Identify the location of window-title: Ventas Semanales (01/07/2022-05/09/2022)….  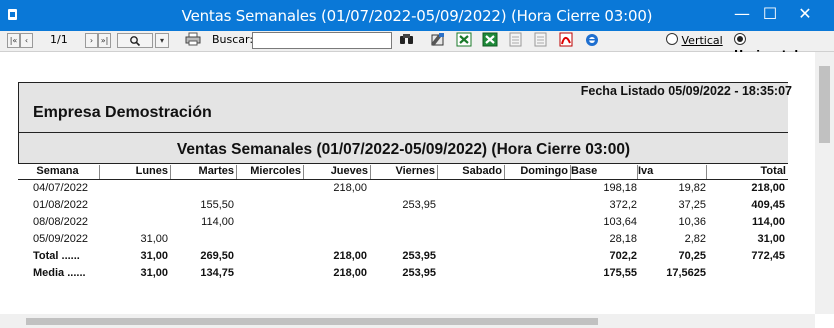
(417, 16).